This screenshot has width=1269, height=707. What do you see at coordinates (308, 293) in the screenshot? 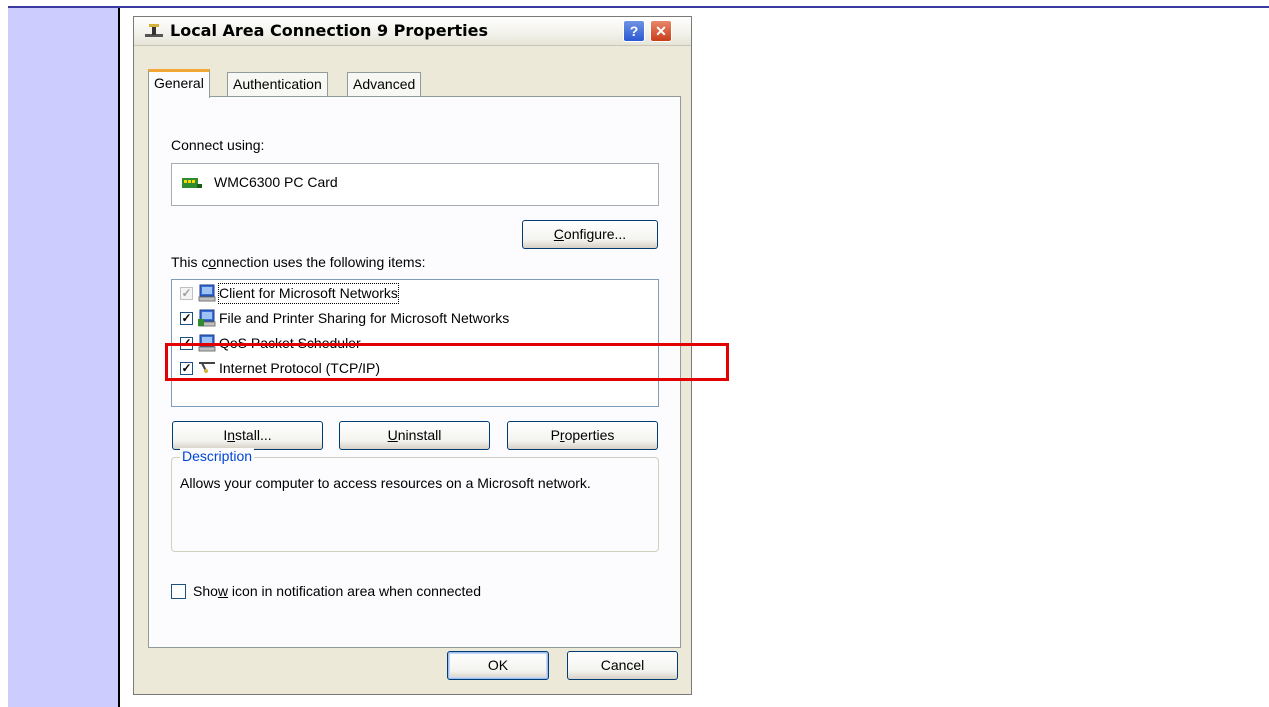
I see `item-label: Client for Microsoft Networks` at bounding box center [308, 293].